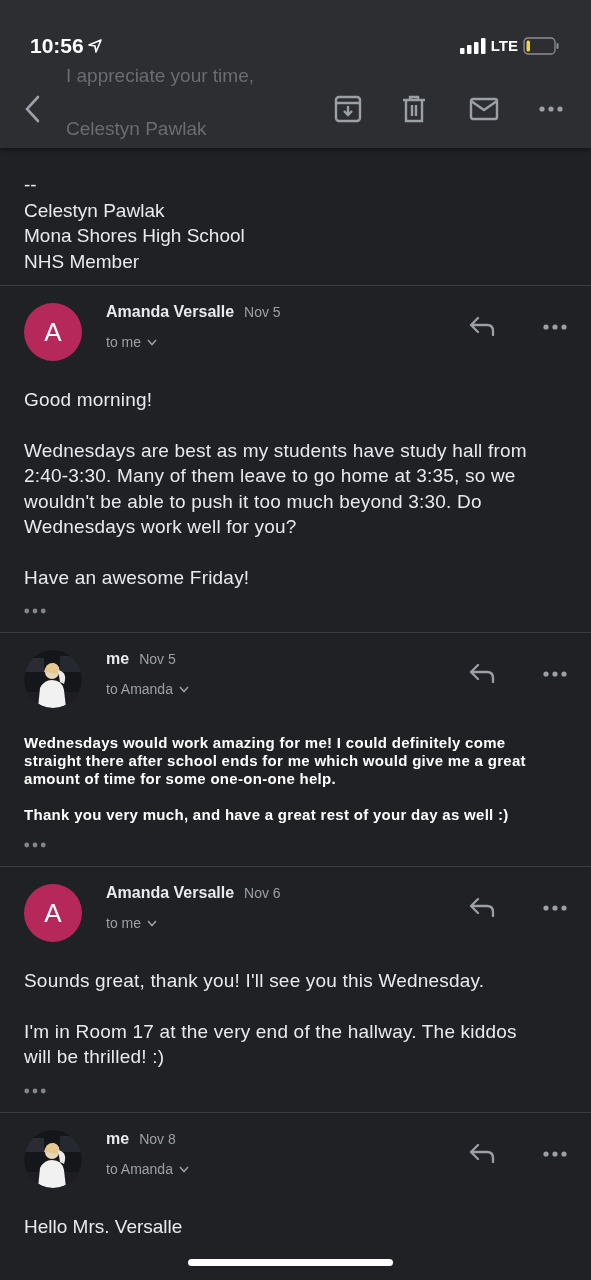 The image size is (591, 1280). I want to click on signature-line: --, so click(31, 185).